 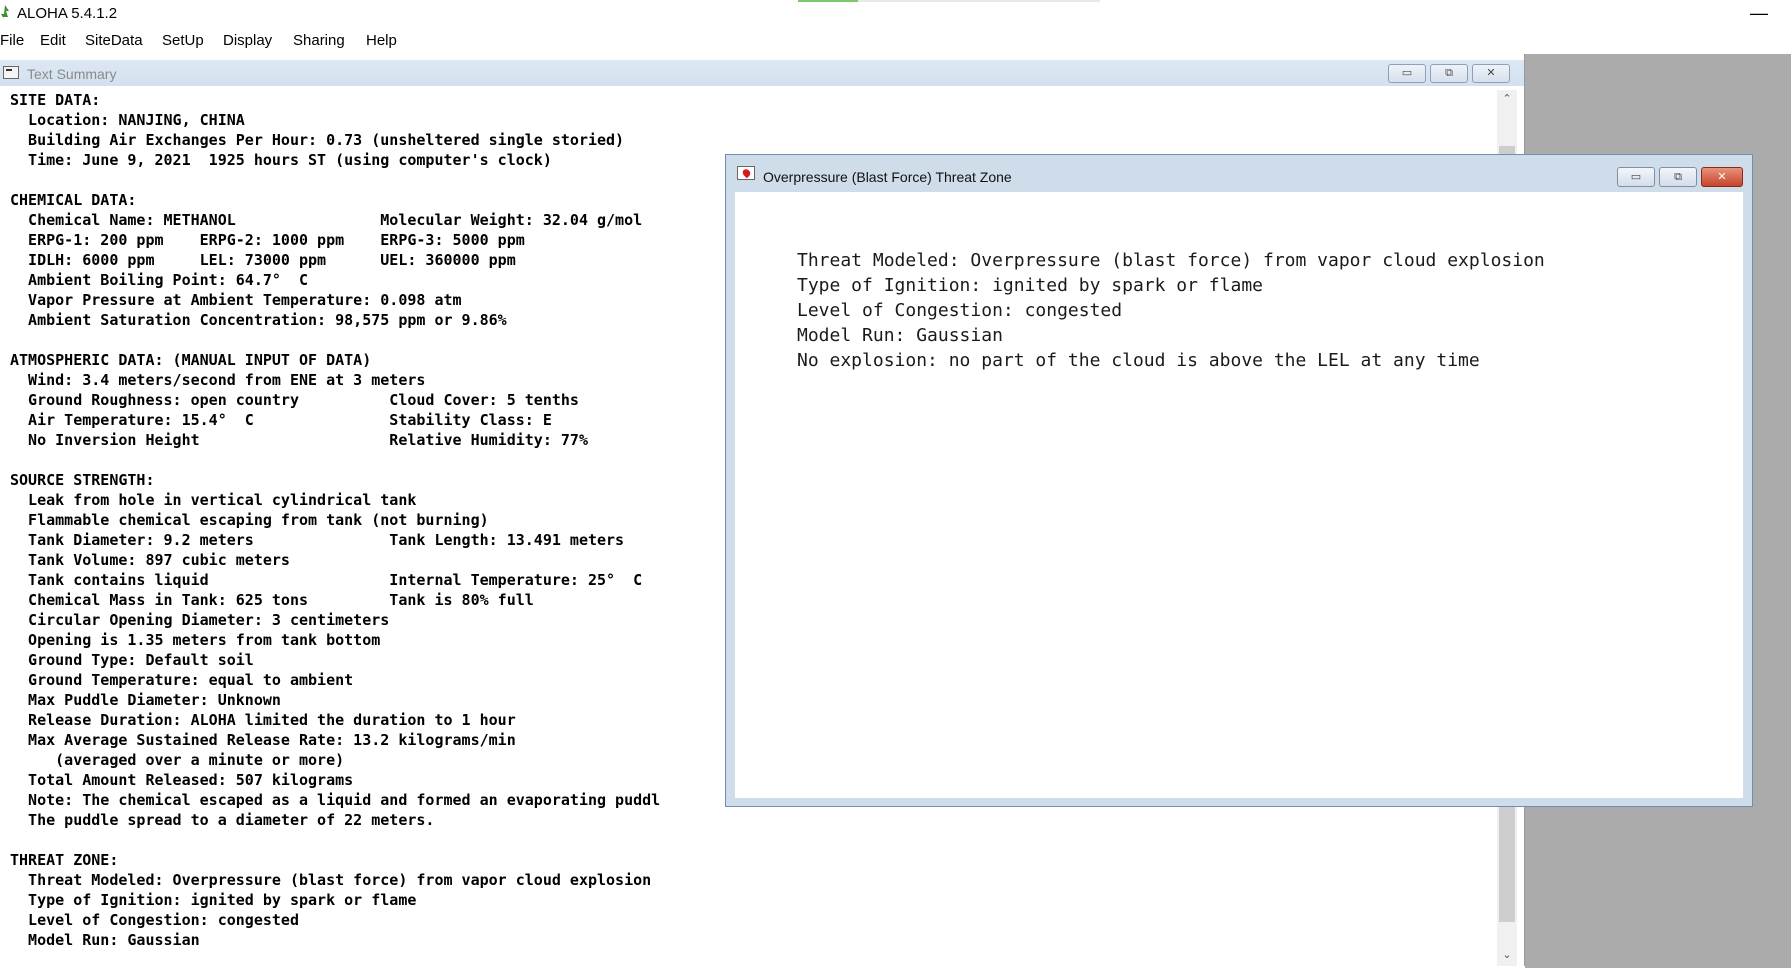 What do you see at coordinates (11, 72) in the screenshot?
I see `text-window-icon` at bounding box center [11, 72].